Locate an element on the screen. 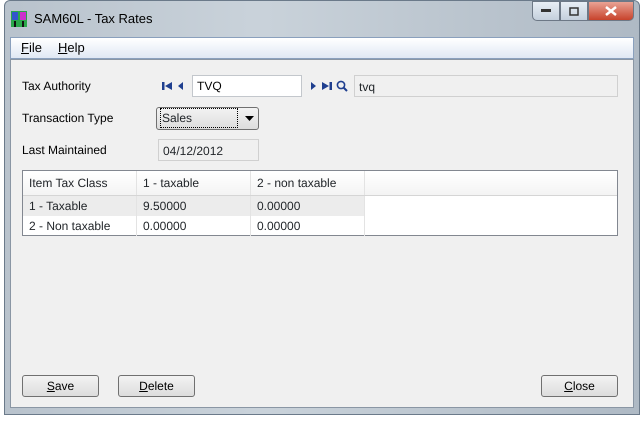 The height and width of the screenshot is (421, 644). maximize-button is located at coordinates (574, 11).